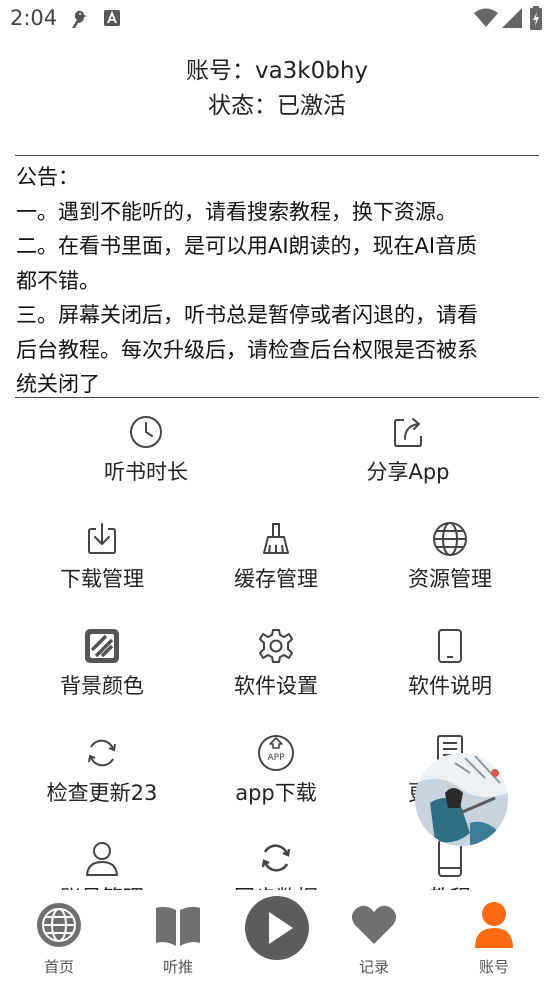 This screenshot has width=554, height=985. I want to click on nav-records: 记录, so click(374, 937).